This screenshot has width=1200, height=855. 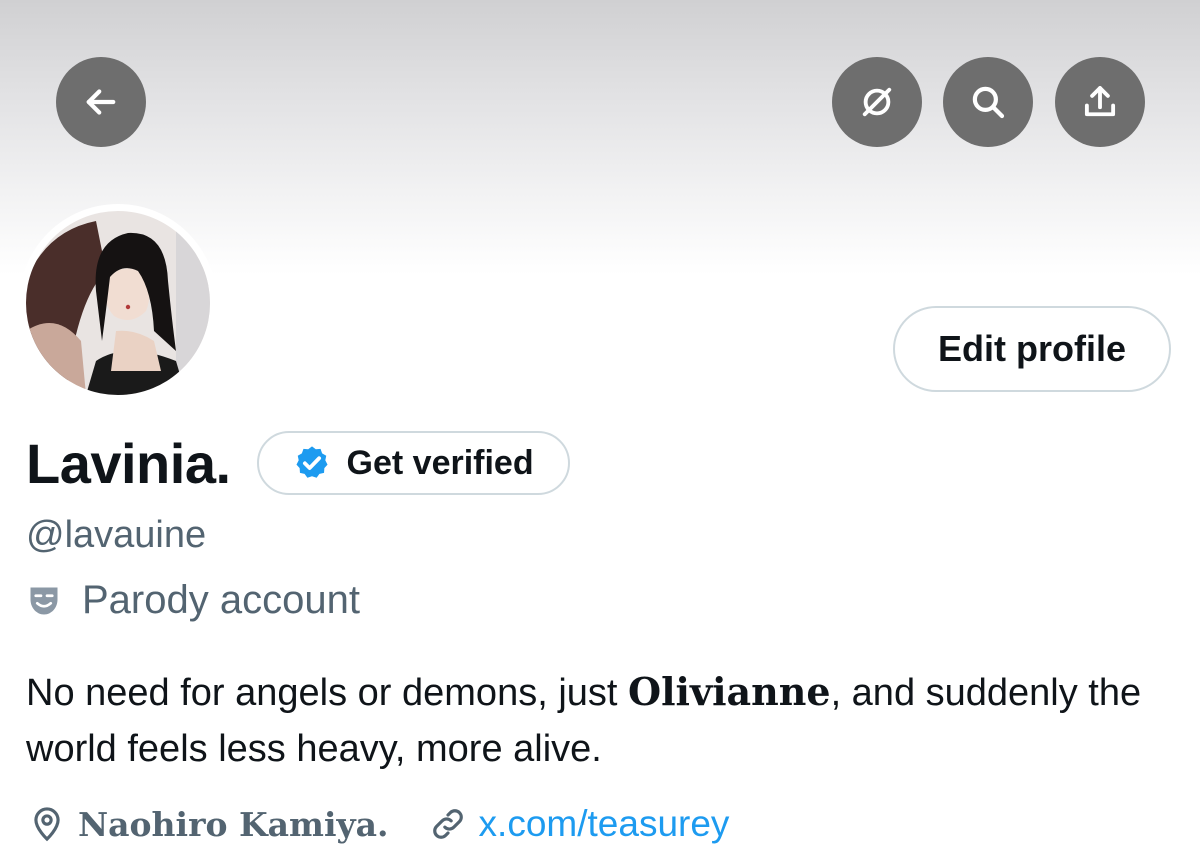 I want to click on website-link: x.com/teasurey, so click(x=579, y=824).